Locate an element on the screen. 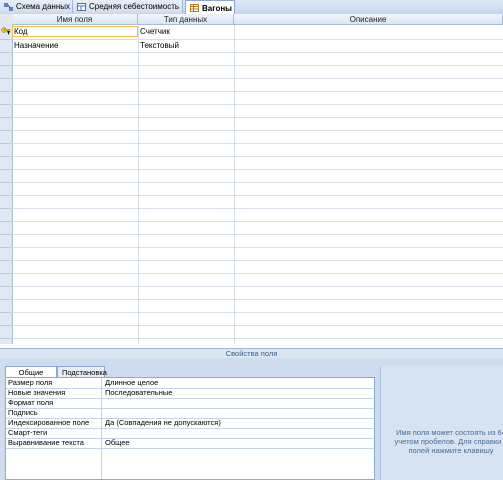 Image resolution: width=503 pixels, height=480 pixels. property-label: Размер поля is located at coordinates (30, 382).